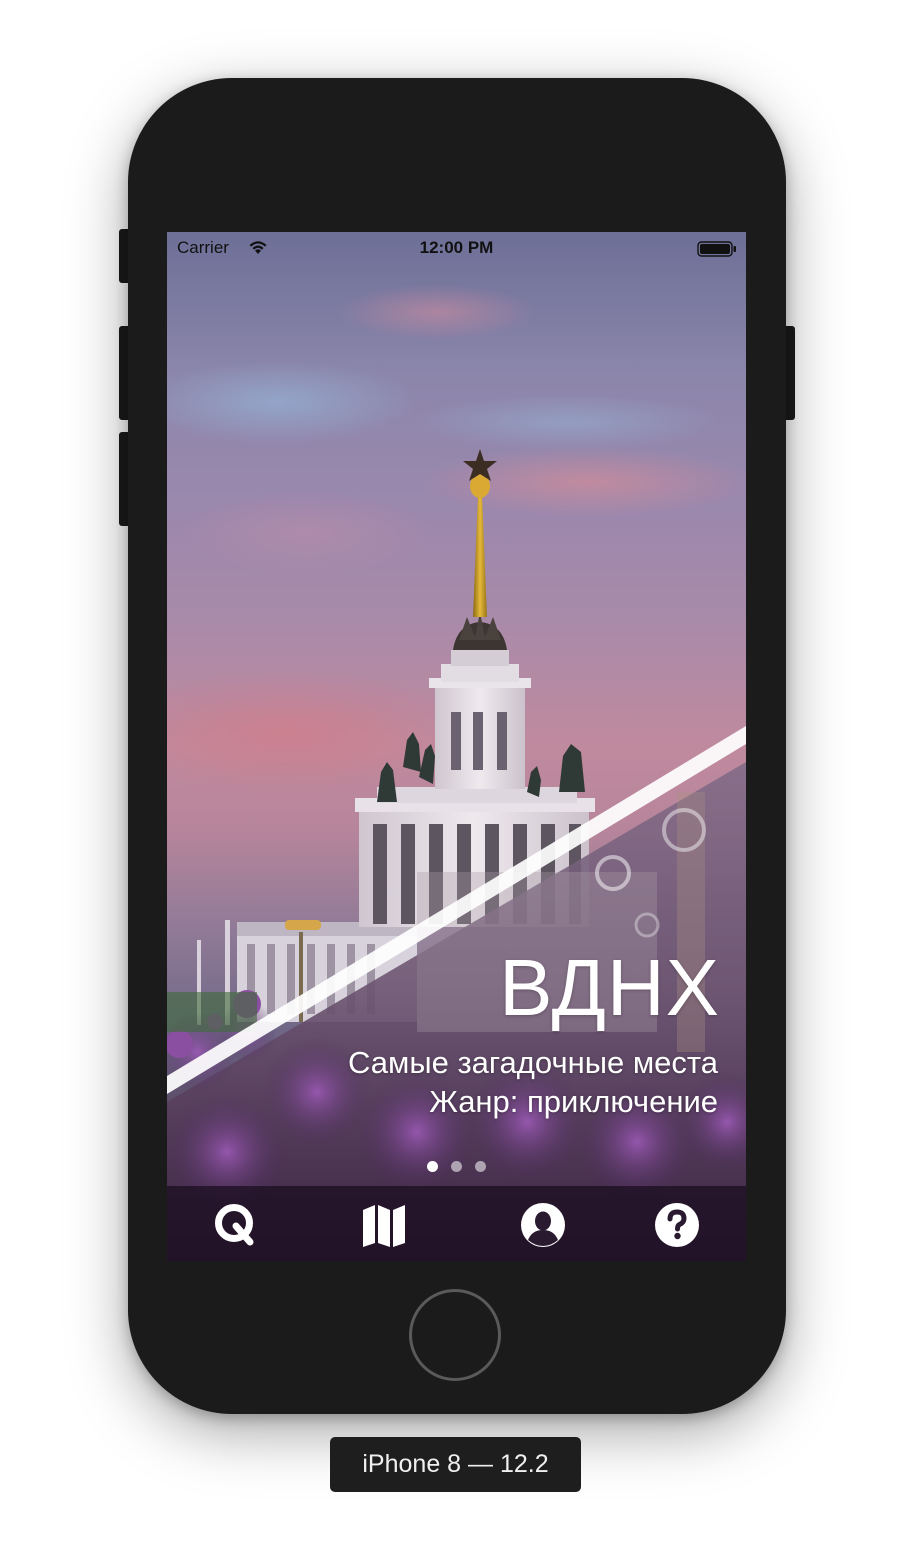 Image resolution: width=914 pixels, height=1564 pixels. I want to click on help-icon, so click(677, 1225).